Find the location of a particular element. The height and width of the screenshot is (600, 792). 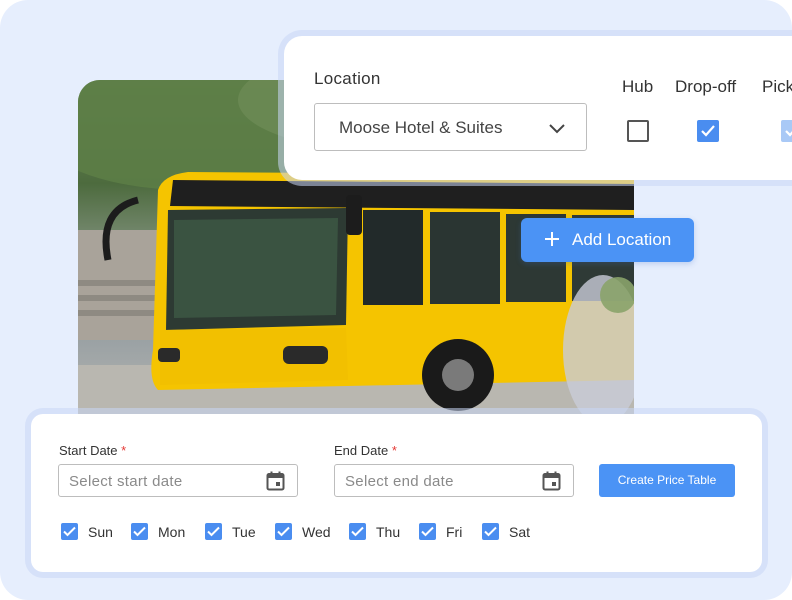

location-select: Moose Hotel & Suites is located at coordinates (450, 127).